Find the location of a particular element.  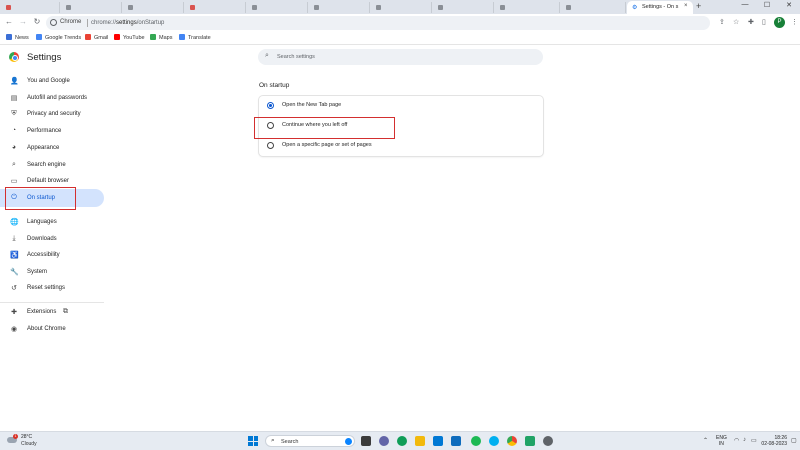

sidebar-item-reset-settings: ↺ Reset settings is located at coordinates (52, 288).